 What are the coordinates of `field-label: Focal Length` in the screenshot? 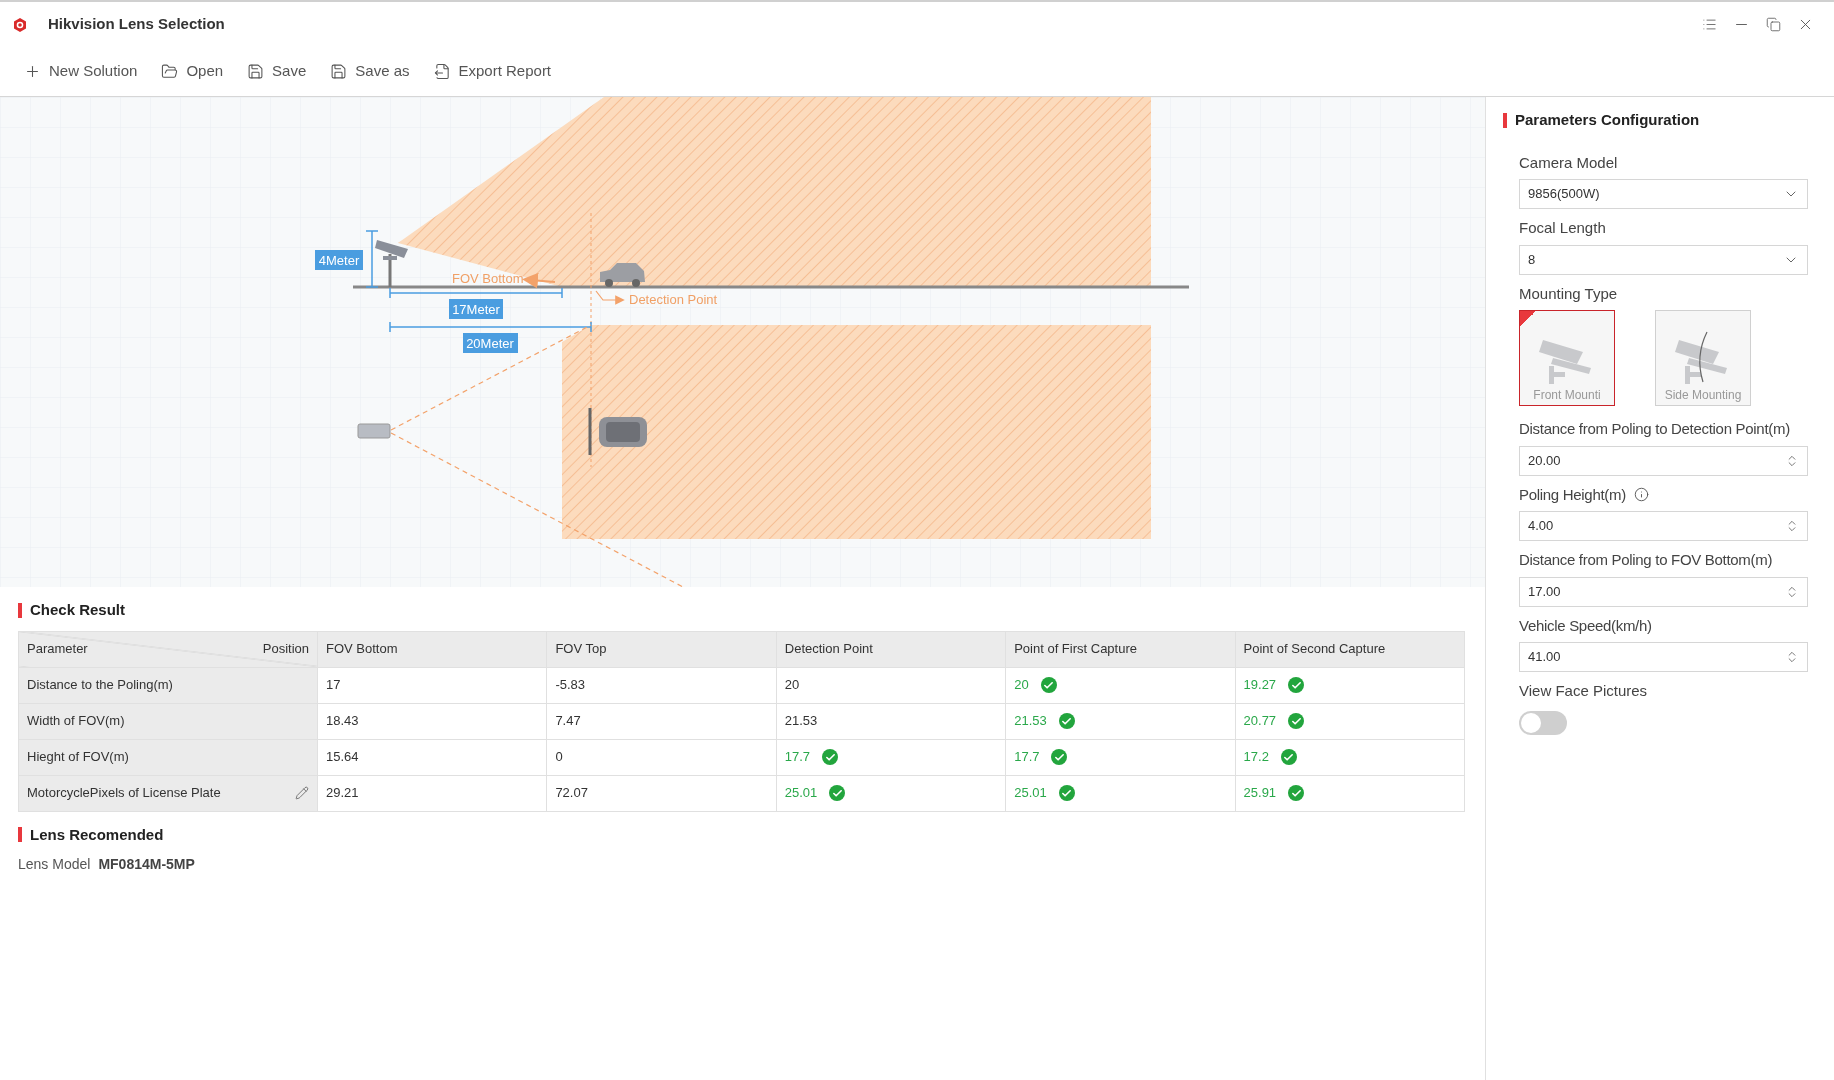 It's located at (1563, 228).